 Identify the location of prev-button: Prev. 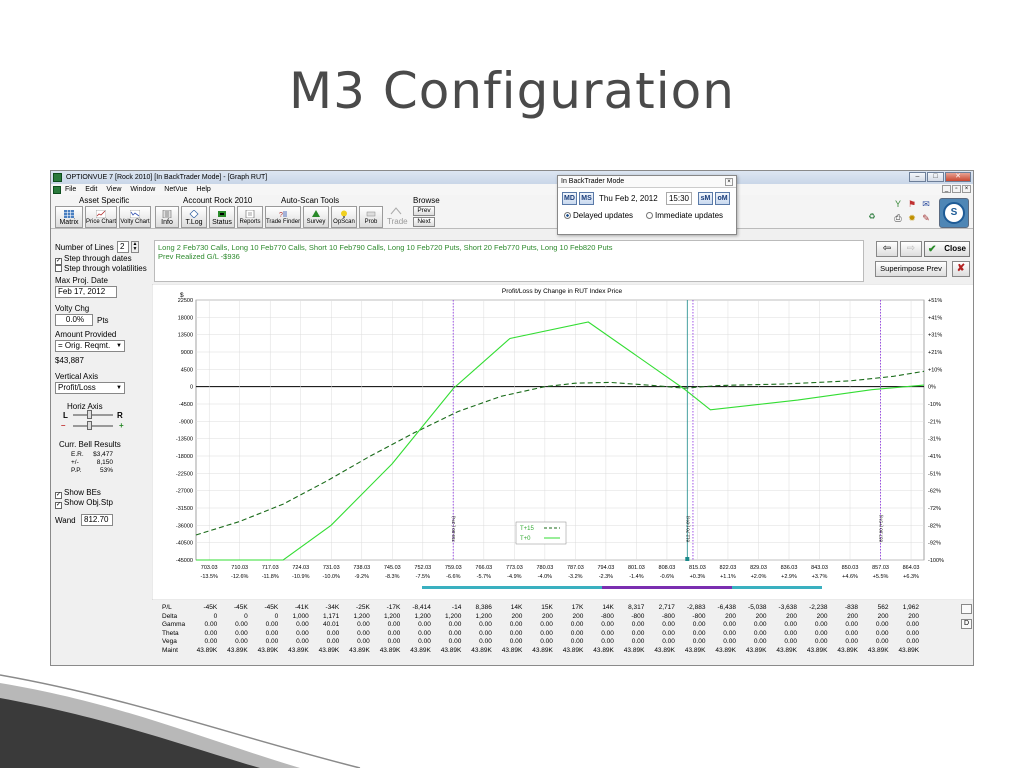
(424, 211).